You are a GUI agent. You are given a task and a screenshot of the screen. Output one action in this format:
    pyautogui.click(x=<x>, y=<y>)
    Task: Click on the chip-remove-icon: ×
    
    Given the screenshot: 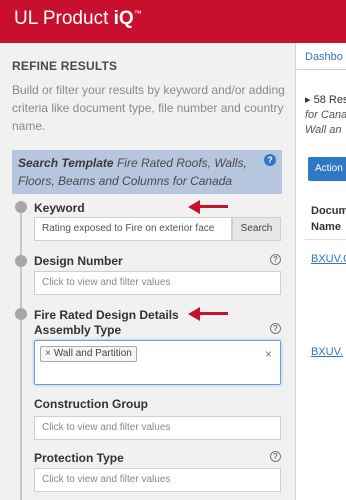 What is the action you would take?
    pyautogui.click(x=48, y=353)
    